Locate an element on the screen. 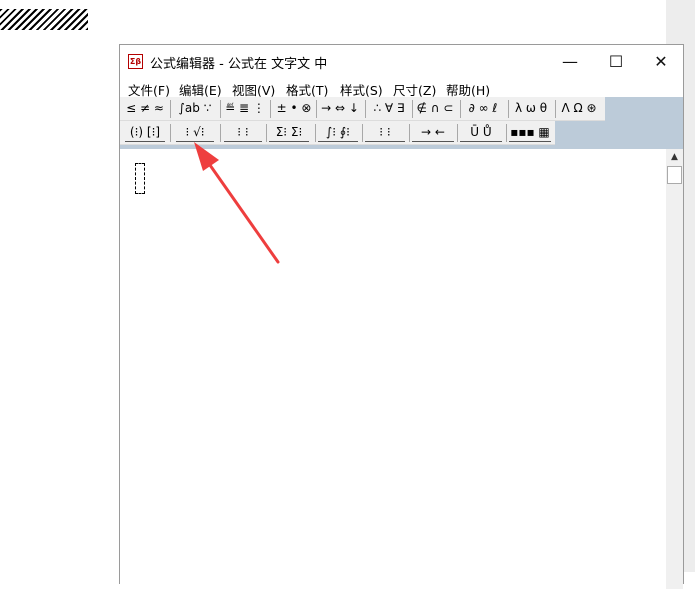 The height and width of the screenshot is (589, 695). annotation-arrow is located at coordinates (237, 203).